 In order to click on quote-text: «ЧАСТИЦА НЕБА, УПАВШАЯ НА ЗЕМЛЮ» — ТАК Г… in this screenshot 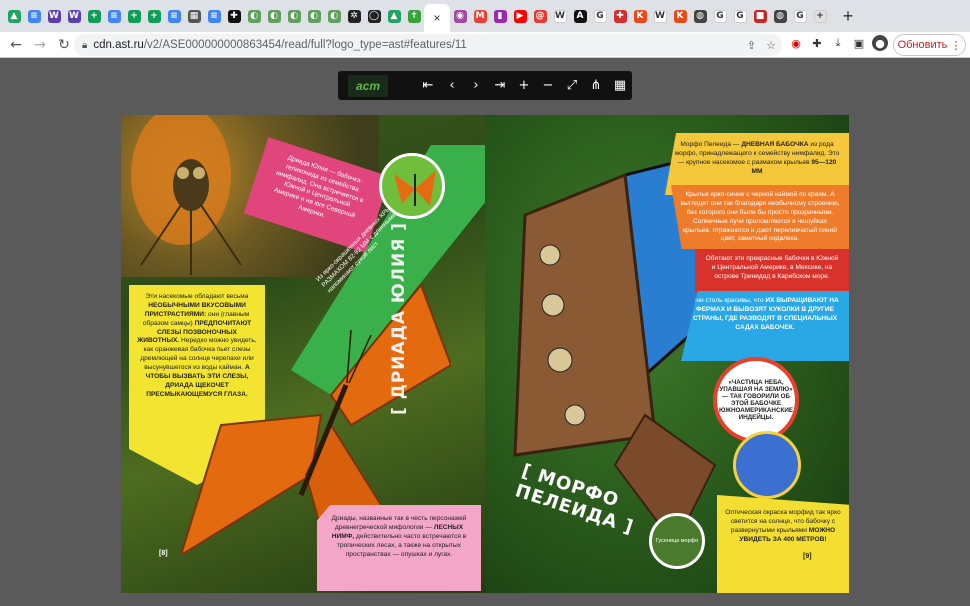, I will do `click(756, 400)`.